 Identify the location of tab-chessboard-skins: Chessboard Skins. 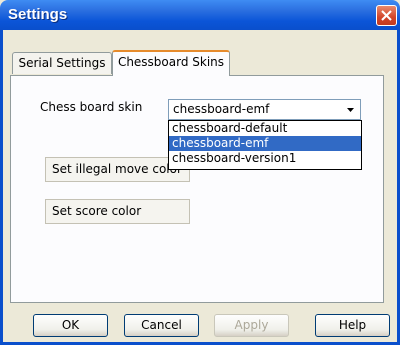
(171, 63).